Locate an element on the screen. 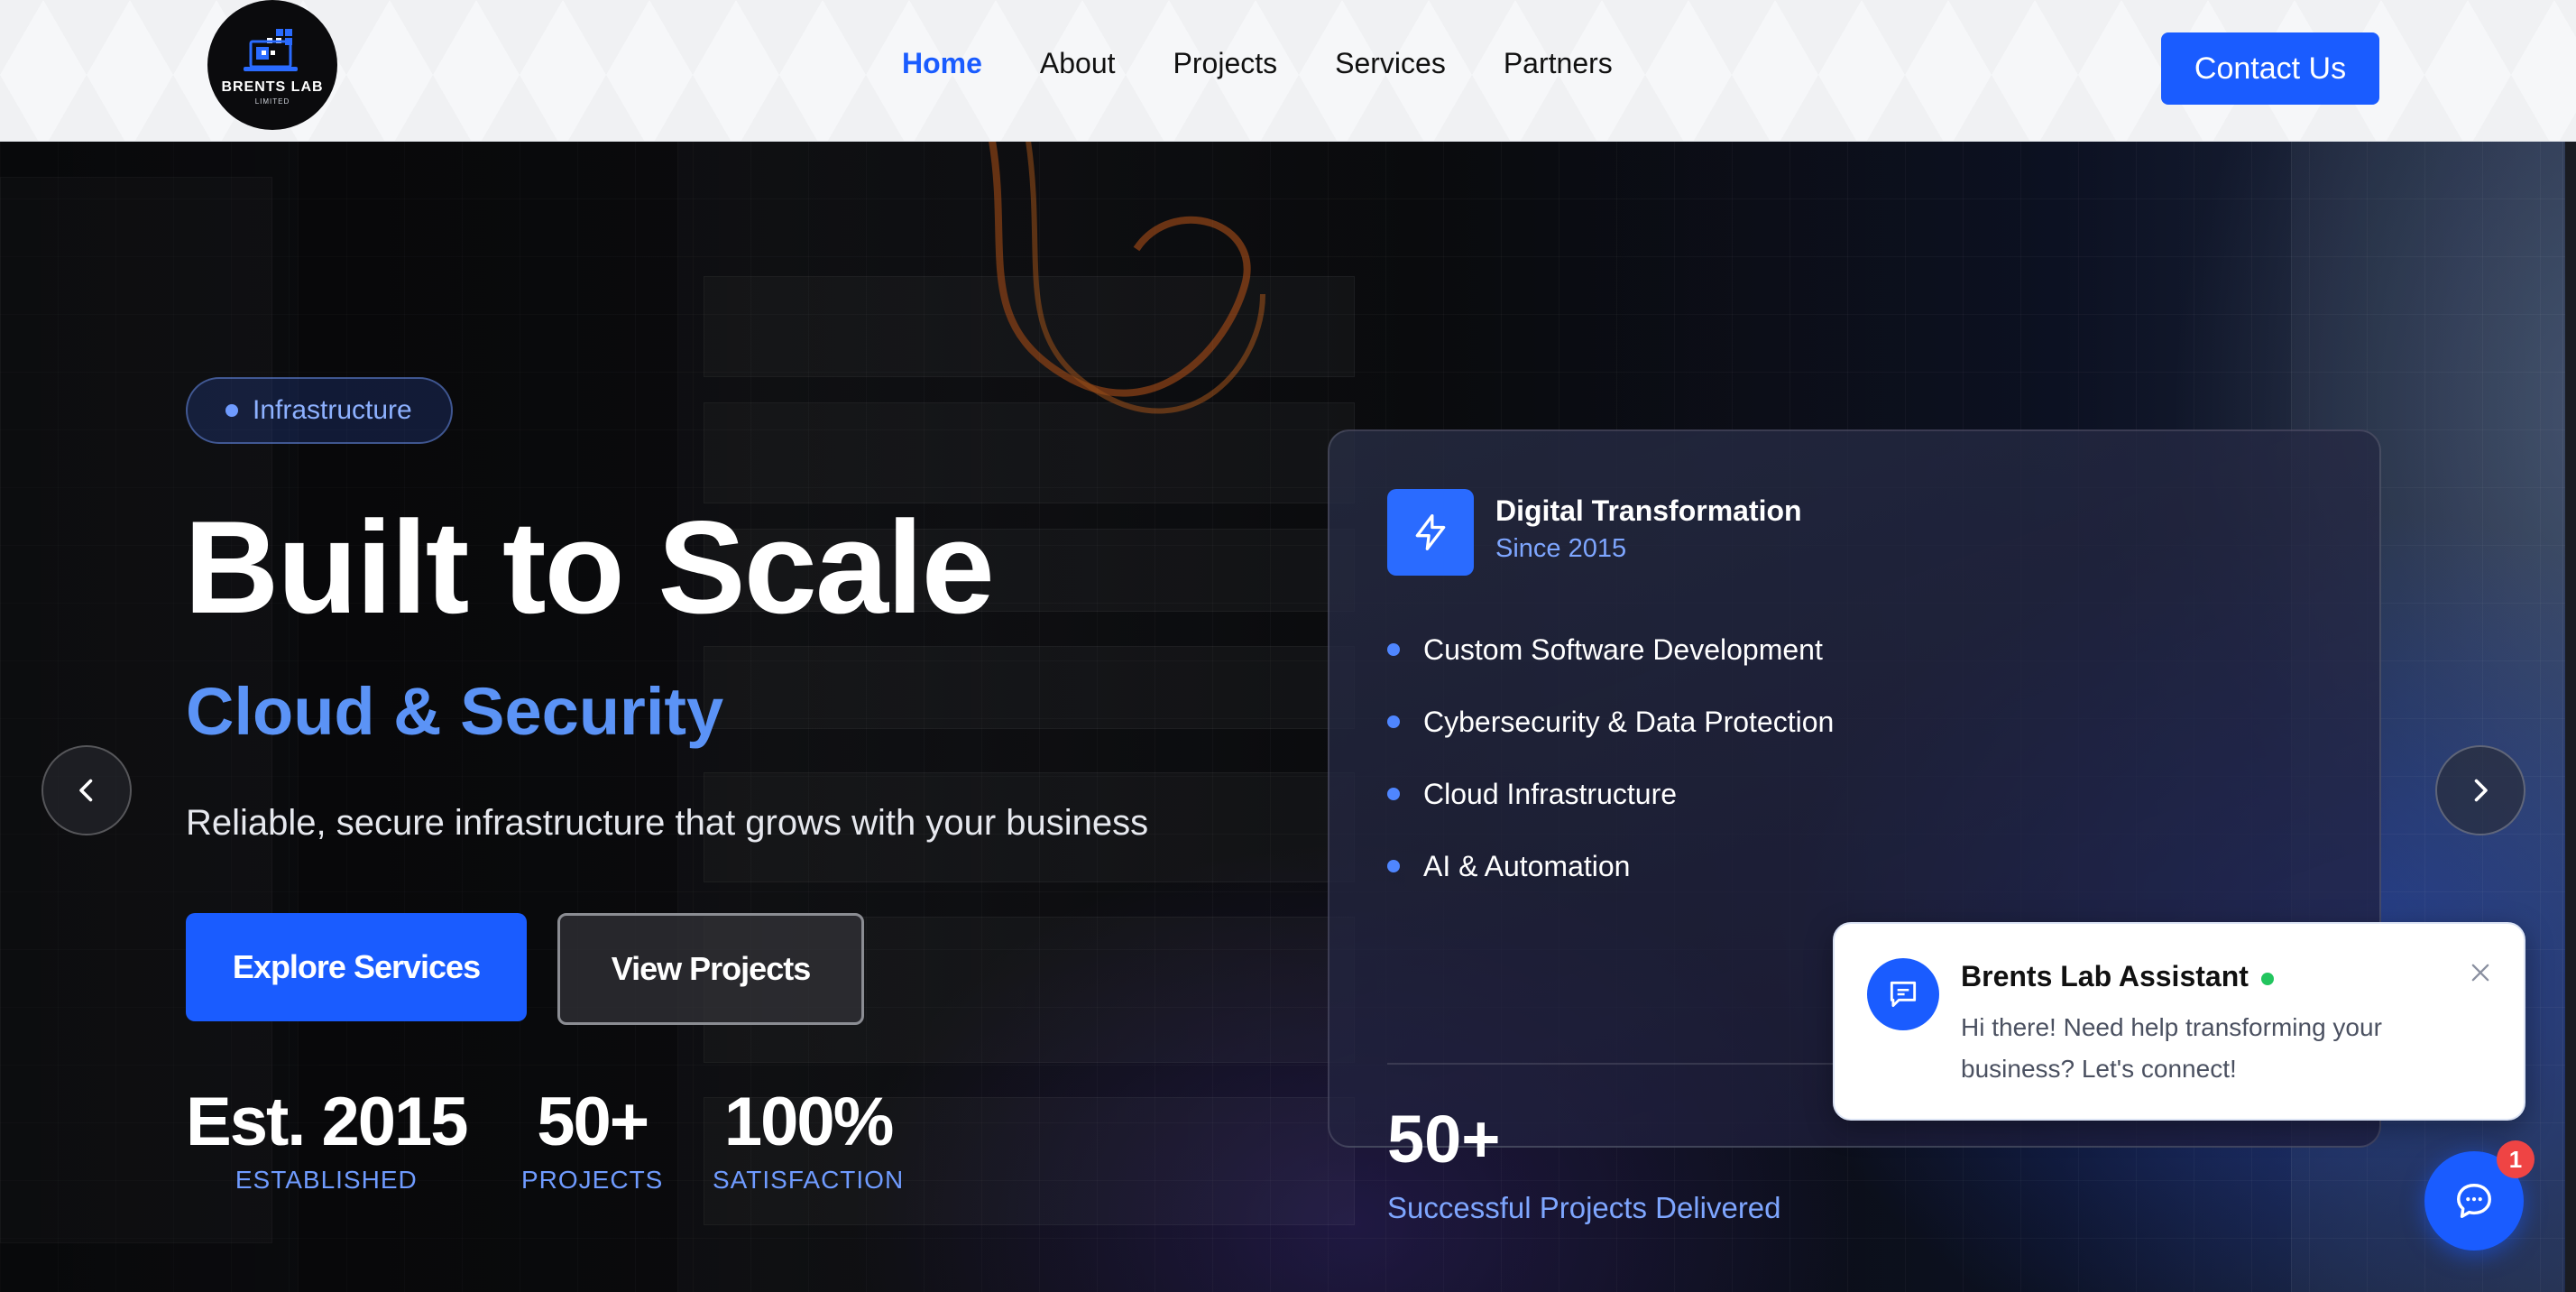  stat-value: Est. 2015 is located at coordinates (328, 1122).